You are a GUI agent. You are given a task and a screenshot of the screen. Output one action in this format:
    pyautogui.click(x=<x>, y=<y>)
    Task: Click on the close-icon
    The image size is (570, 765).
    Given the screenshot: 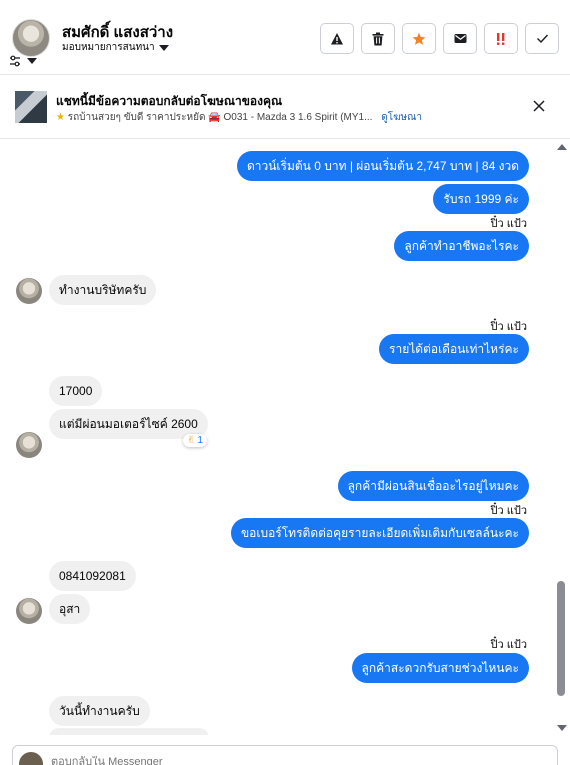 What is the action you would take?
    pyautogui.click(x=539, y=106)
    